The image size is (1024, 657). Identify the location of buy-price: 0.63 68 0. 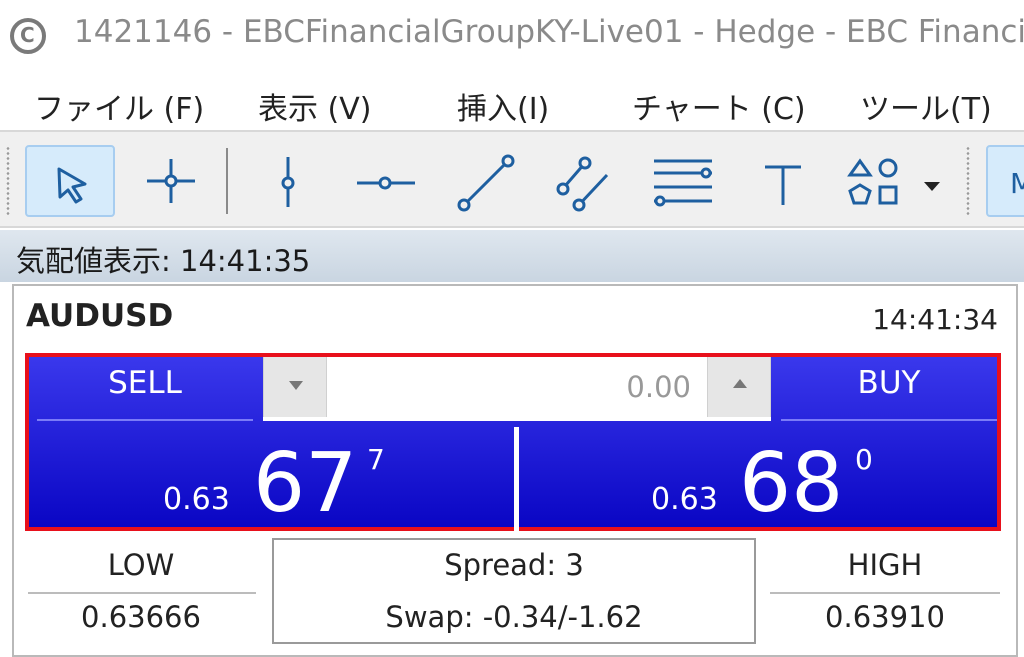
(759, 477).